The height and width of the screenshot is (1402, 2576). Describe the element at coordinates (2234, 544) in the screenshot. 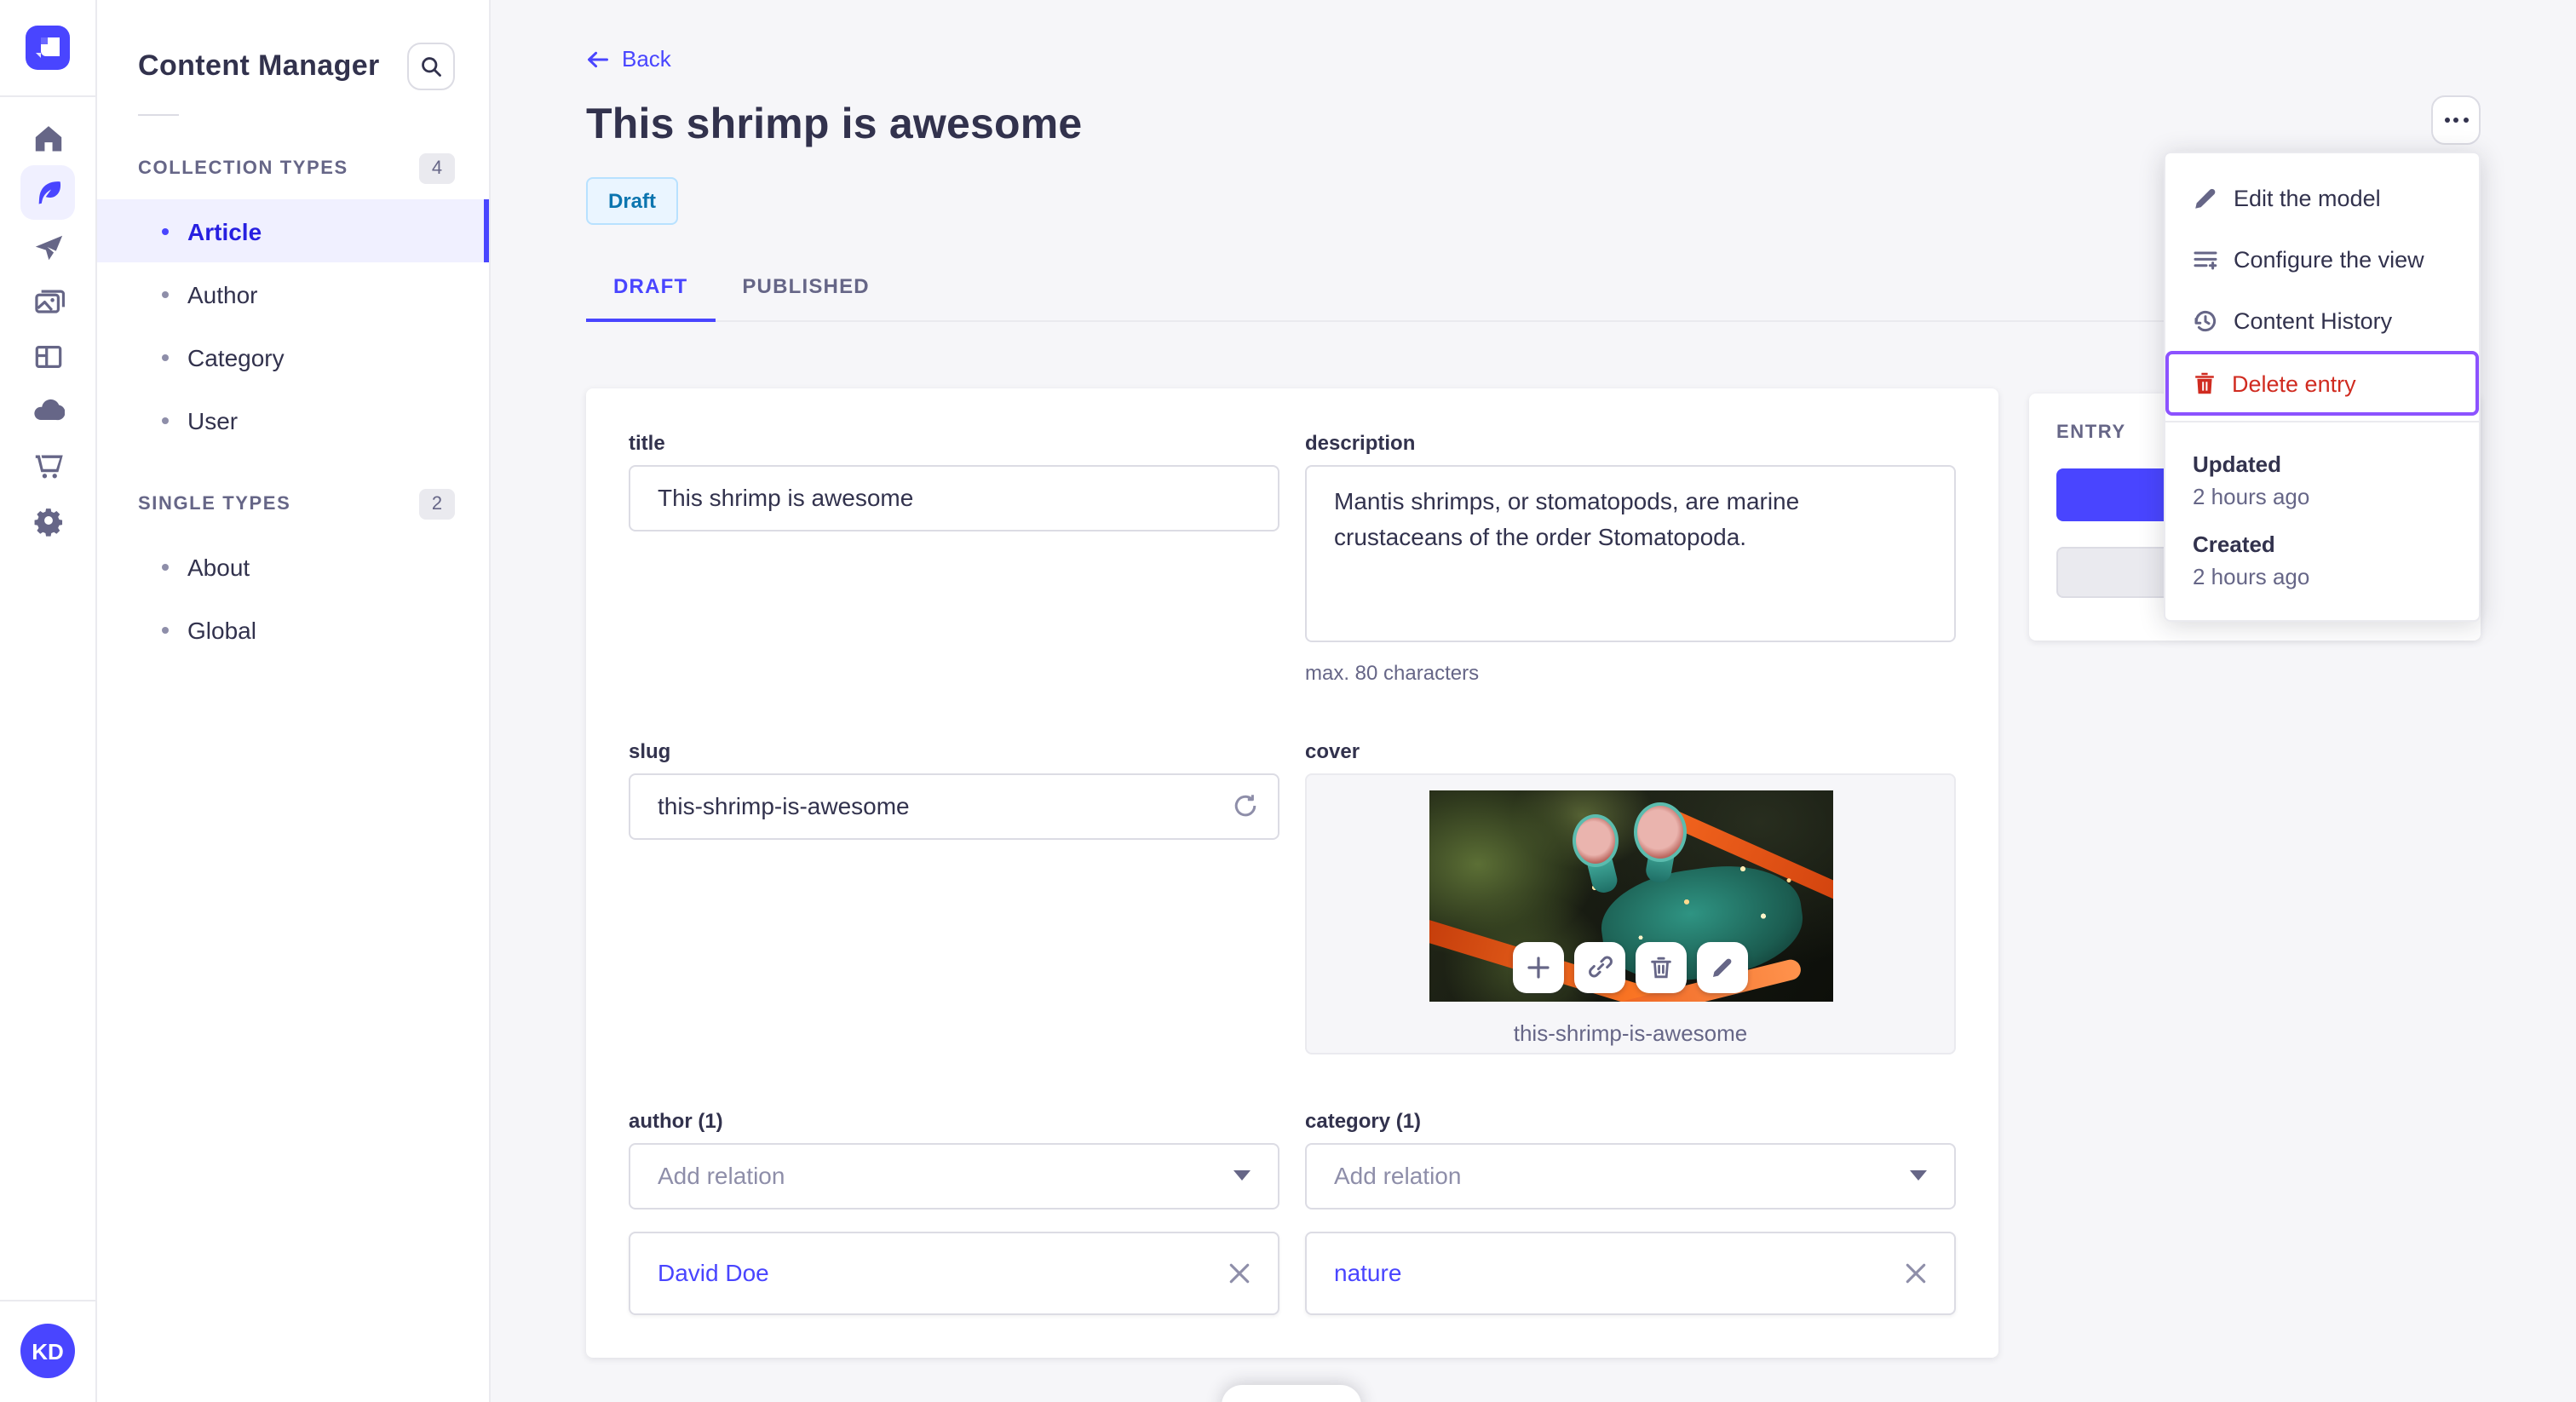

I see `meta-label: Created` at that location.